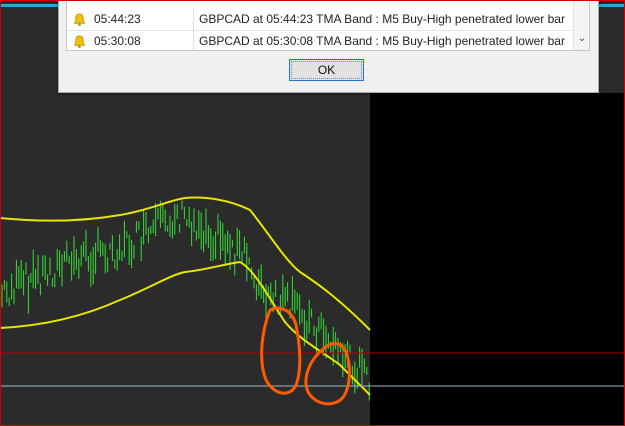 The width and height of the screenshot is (625, 426). Describe the element at coordinates (581, 25) in the screenshot. I see `list-scrollbar: ⌄` at that location.